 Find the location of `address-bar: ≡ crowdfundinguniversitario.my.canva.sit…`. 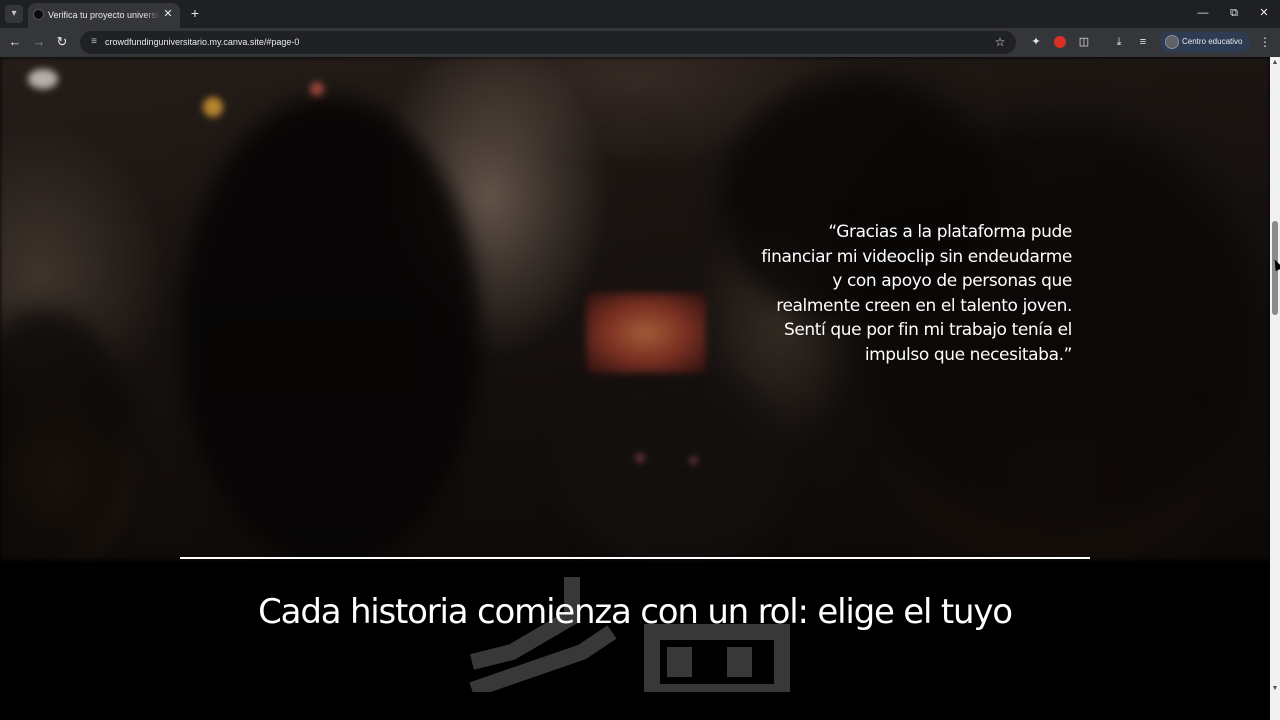

address-bar: ≡ crowdfundinguniversitario.my.canva.sit… is located at coordinates (548, 42).